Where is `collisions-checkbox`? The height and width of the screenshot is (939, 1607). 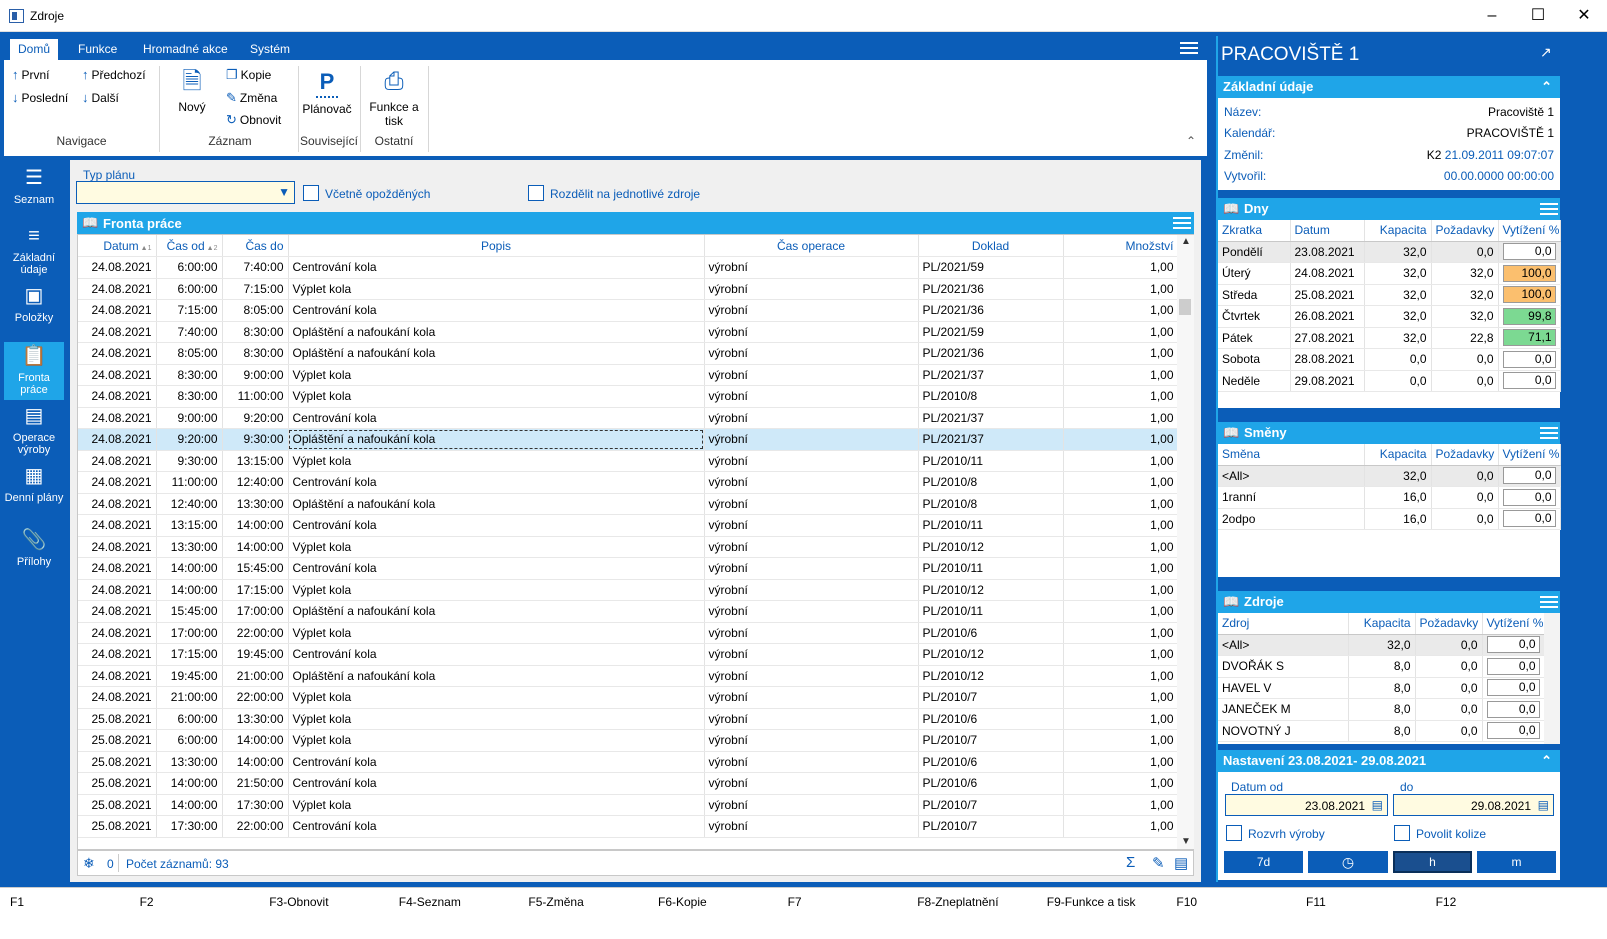
collisions-checkbox is located at coordinates (1402, 833).